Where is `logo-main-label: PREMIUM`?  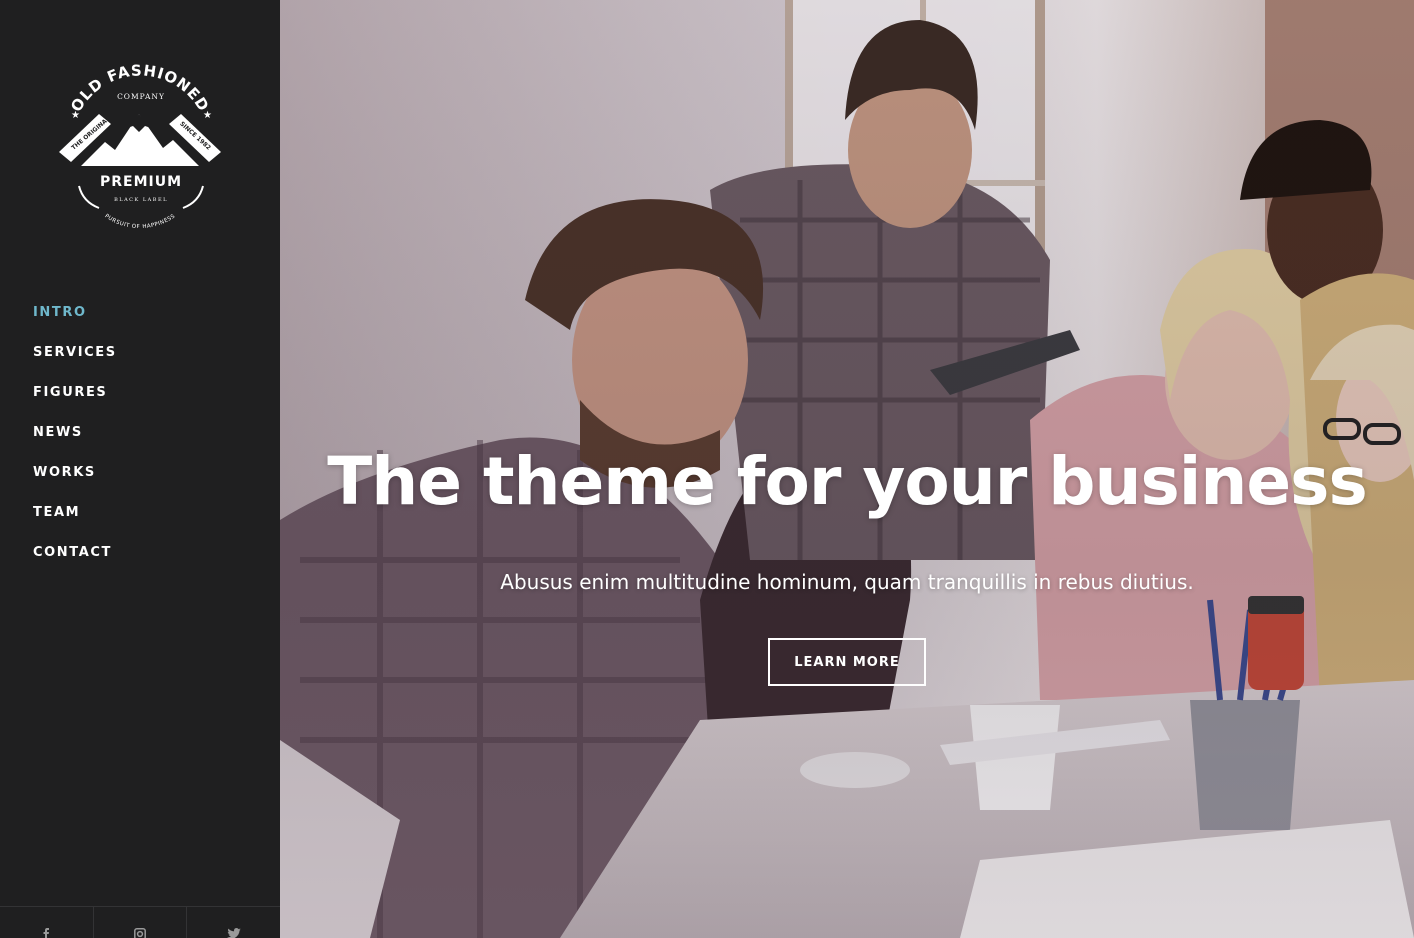
logo-main-label: PREMIUM is located at coordinates (141, 182).